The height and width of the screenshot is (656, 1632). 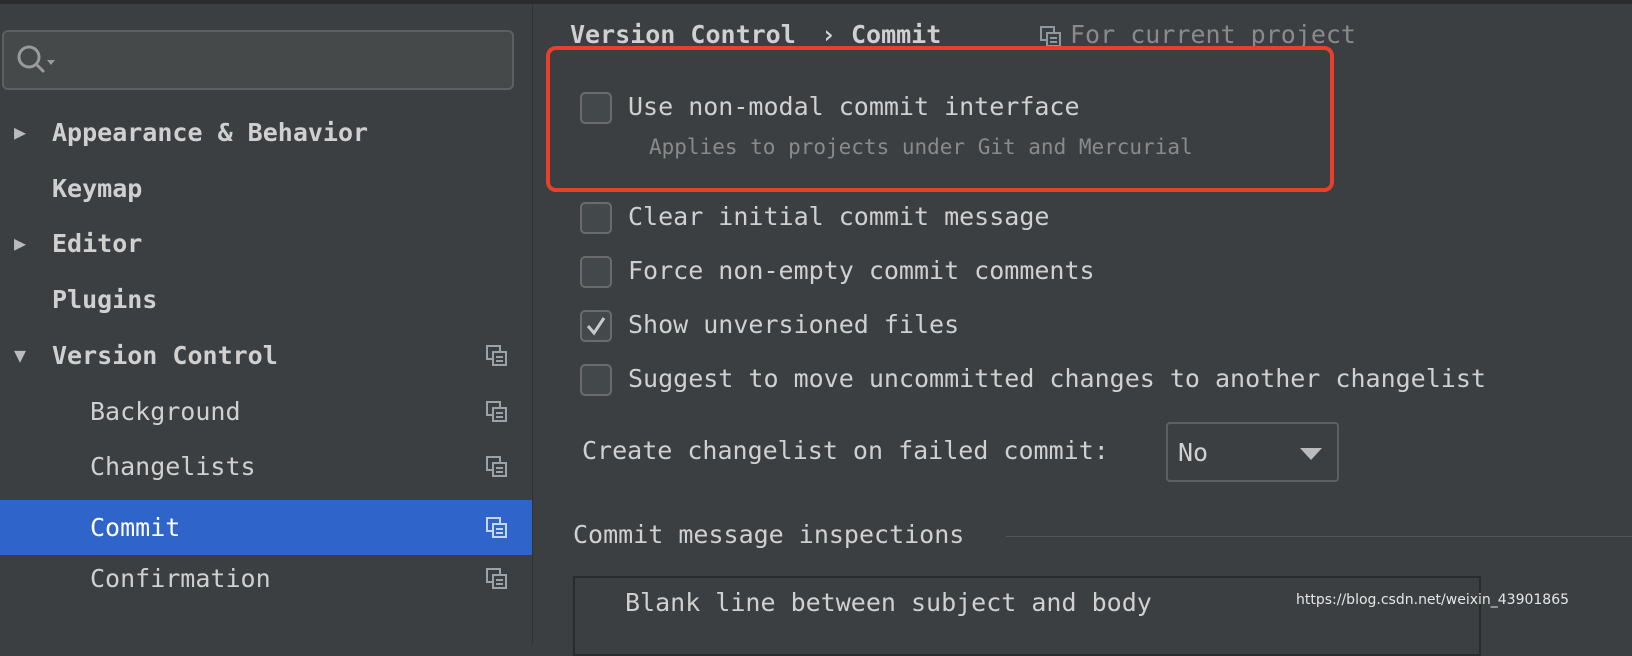 I want to click on clear-message-label: Clear initial commit message, so click(x=839, y=216).